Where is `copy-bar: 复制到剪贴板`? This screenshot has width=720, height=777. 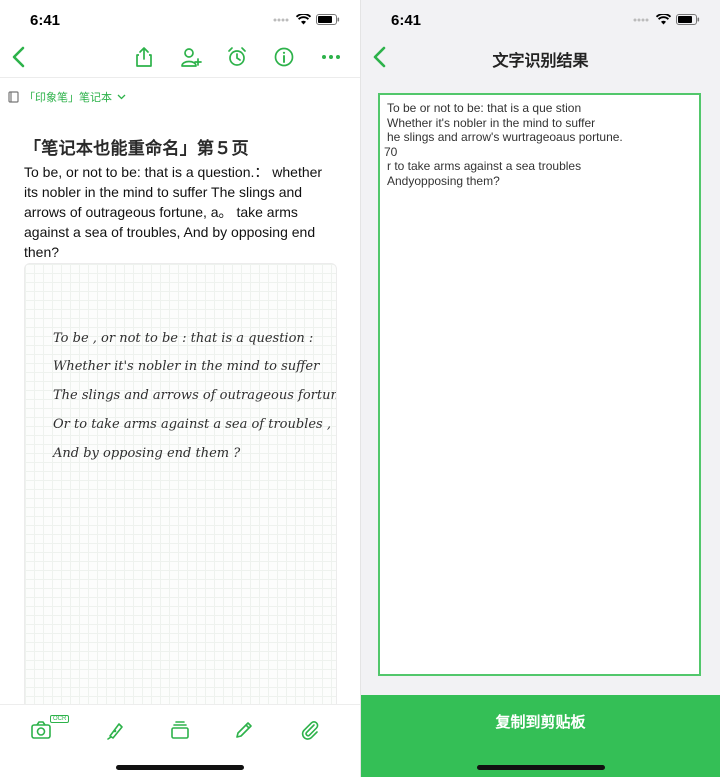 copy-bar: 复制到剪贴板 is located at coordinates (540, 736).